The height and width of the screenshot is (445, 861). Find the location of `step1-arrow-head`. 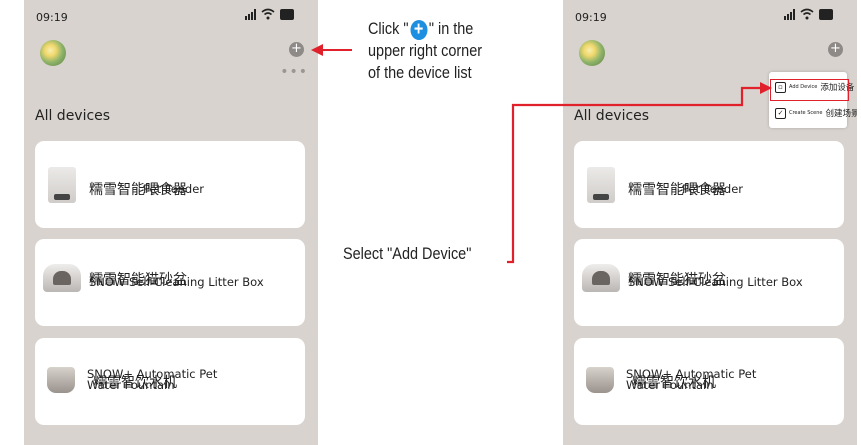

step1-arrow-head is located at coordinates (317, 50).